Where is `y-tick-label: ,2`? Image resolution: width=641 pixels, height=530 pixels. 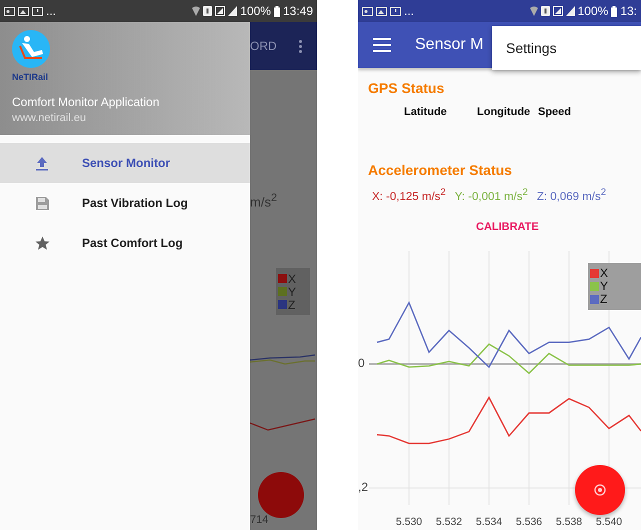
y-tick-label: ,2 is located at coordinates (363, 487).